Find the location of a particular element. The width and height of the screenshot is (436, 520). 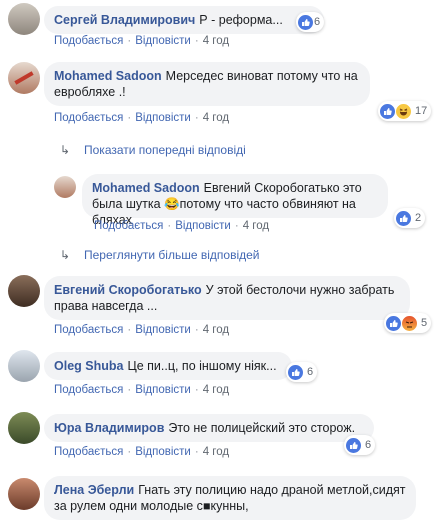

comment-text-end: кунны, is located at coordinates (229, 506).